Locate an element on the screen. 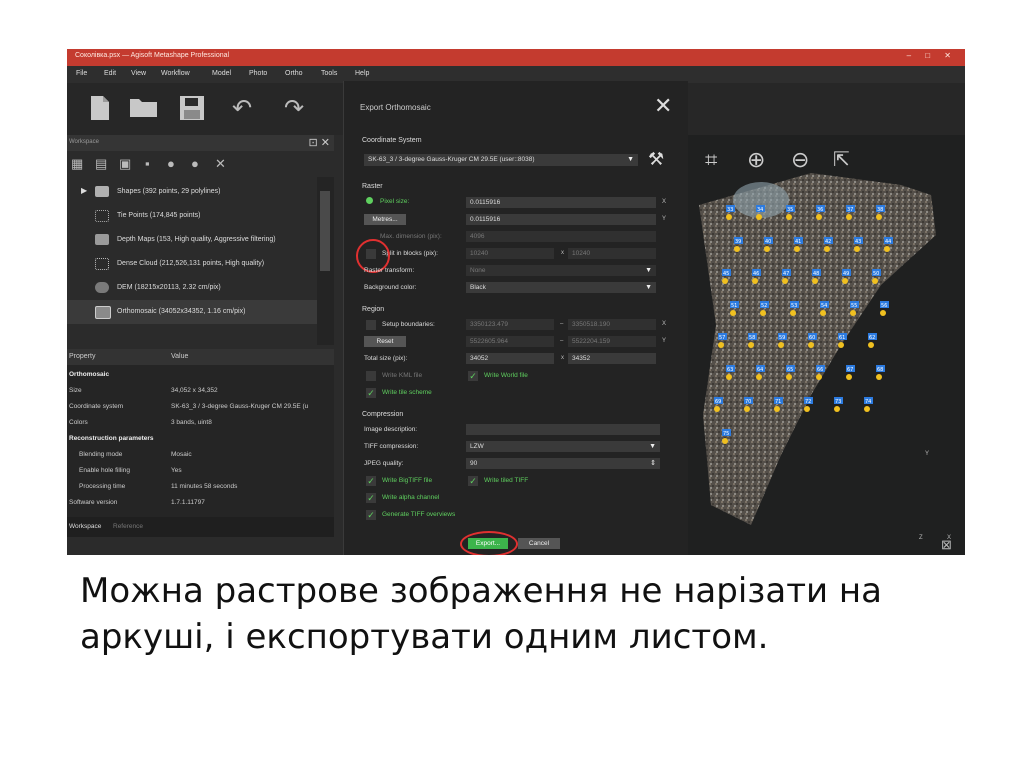  image-description-field is located at coordinates (563, 429).